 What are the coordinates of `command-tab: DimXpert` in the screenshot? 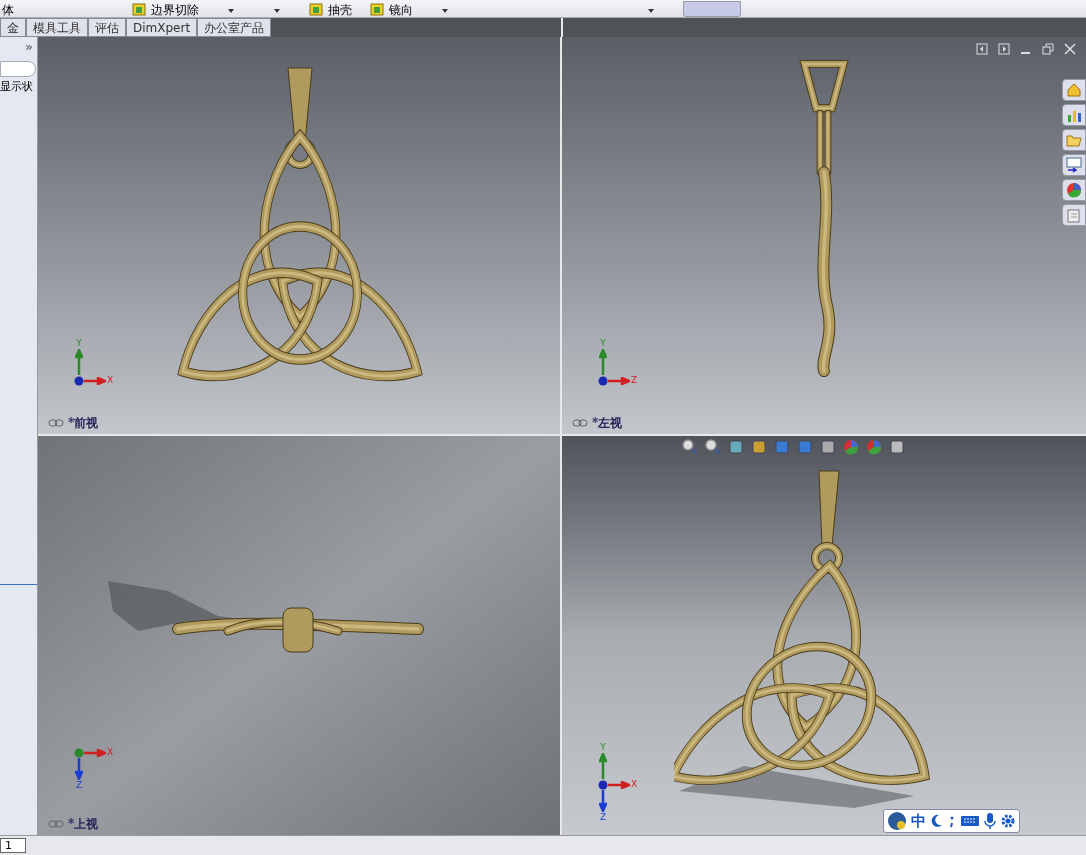 It's located at (162, 27).